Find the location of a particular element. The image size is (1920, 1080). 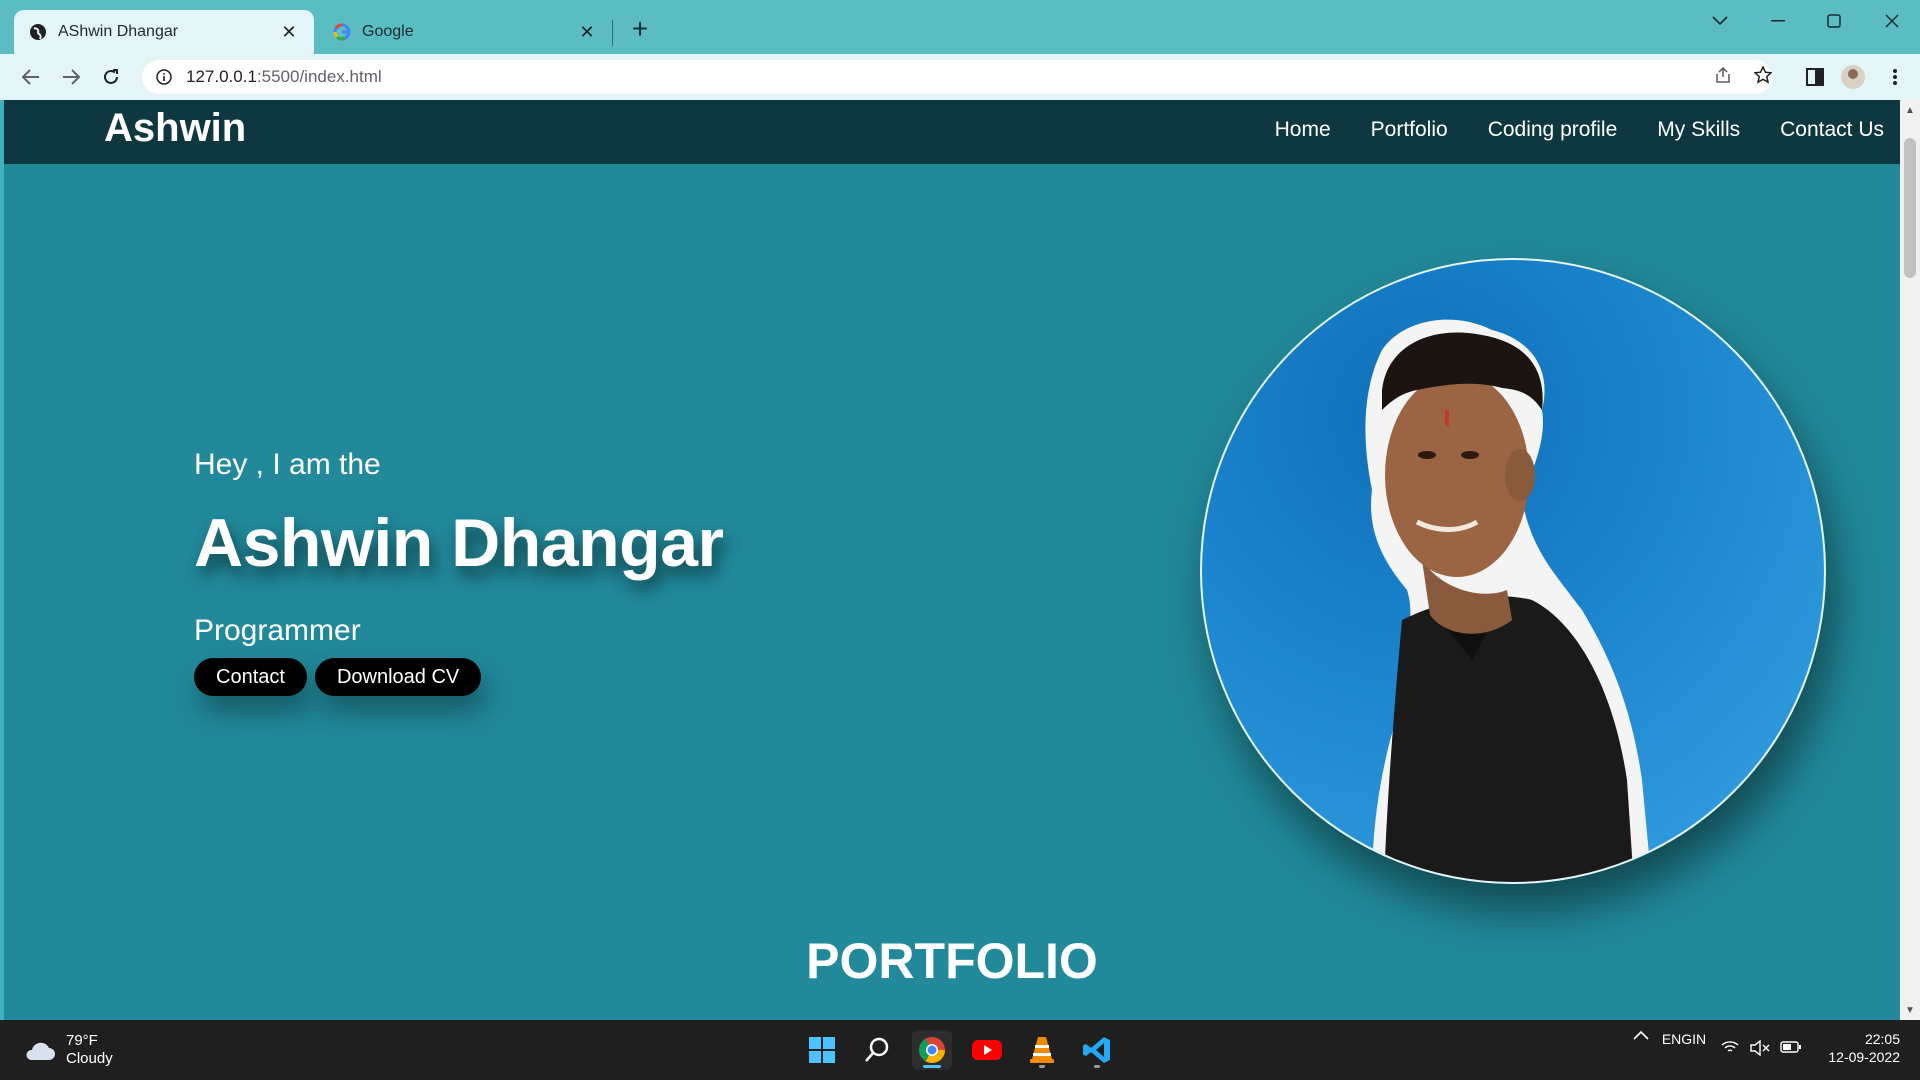

minimize-icon is located at coordinates (1778, 21).